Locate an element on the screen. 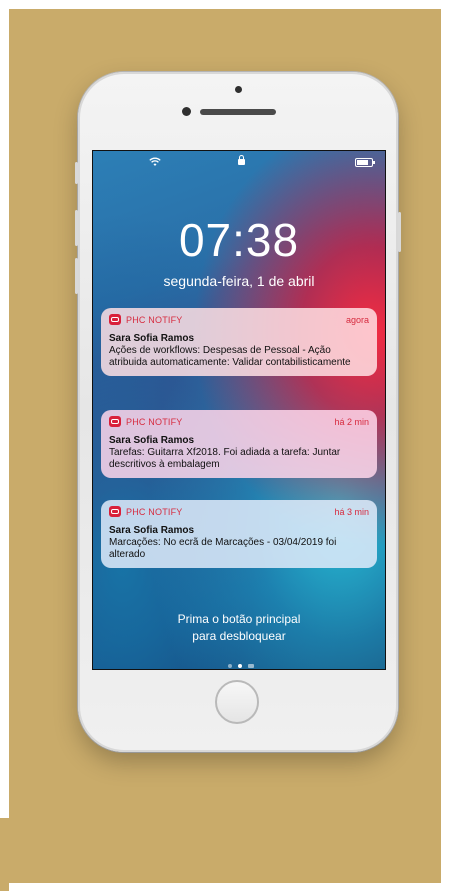 The height and width of the screenshot is (891, 451). notification-time: há 2 min is located at coordinates (351, 422).